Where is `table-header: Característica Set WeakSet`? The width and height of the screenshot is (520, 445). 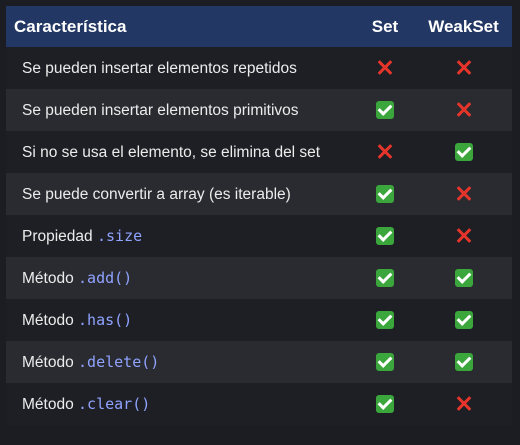
table-header: Característica Set WeakSet is located at coordinates (259, 26).